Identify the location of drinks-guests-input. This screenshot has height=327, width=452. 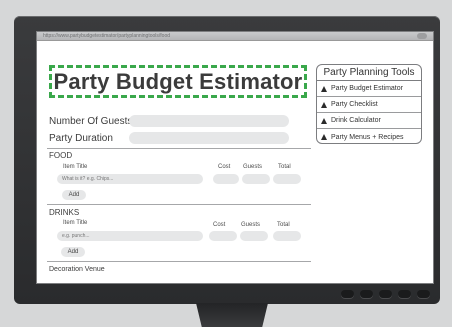
(254, 236).